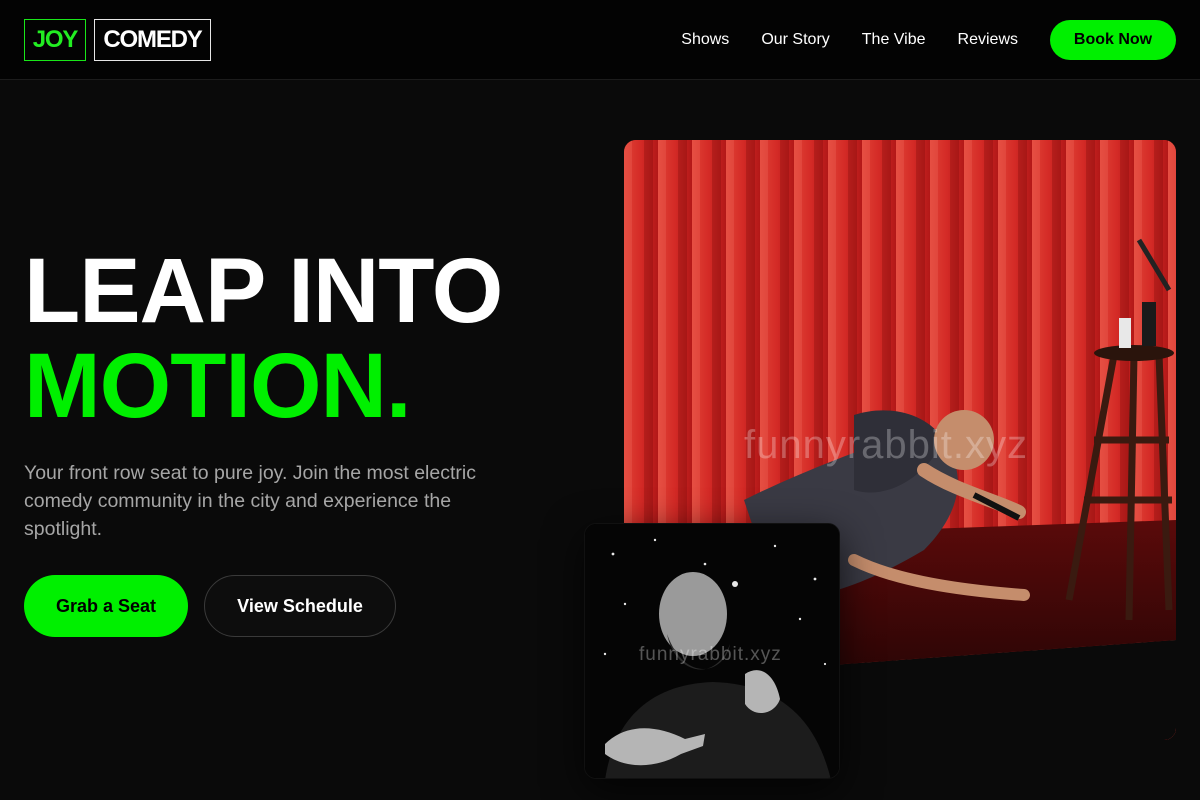  Describe the element at coordinates (795, 40) in the screenshot. I see `nav-our-story: Our Story` at that location.